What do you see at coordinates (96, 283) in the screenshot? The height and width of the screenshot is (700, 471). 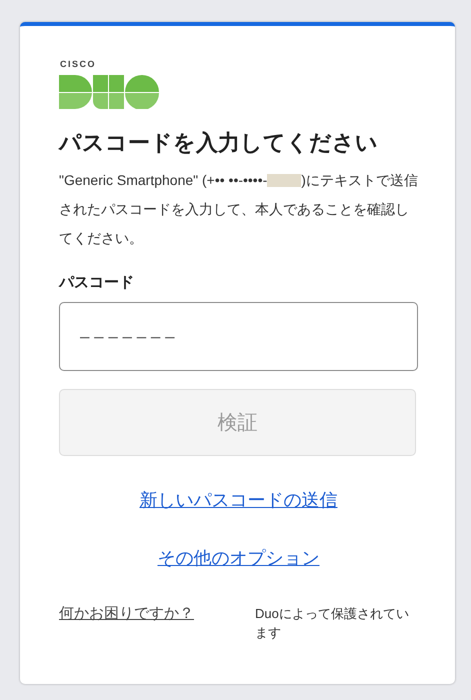 I see `field-label: パスコード` at bounding box center [96, 283].